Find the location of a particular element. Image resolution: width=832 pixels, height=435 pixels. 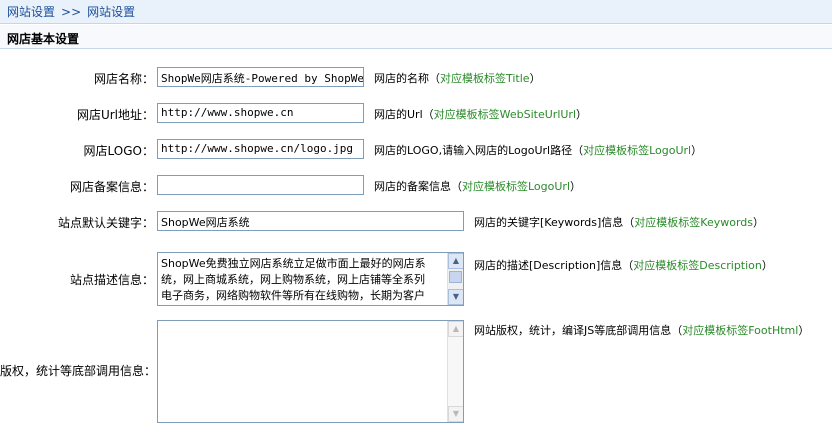

store-url-hint: 网店的Url（对应模板标签WebSiteUrlUrl） is located at coordinates (481, 114).